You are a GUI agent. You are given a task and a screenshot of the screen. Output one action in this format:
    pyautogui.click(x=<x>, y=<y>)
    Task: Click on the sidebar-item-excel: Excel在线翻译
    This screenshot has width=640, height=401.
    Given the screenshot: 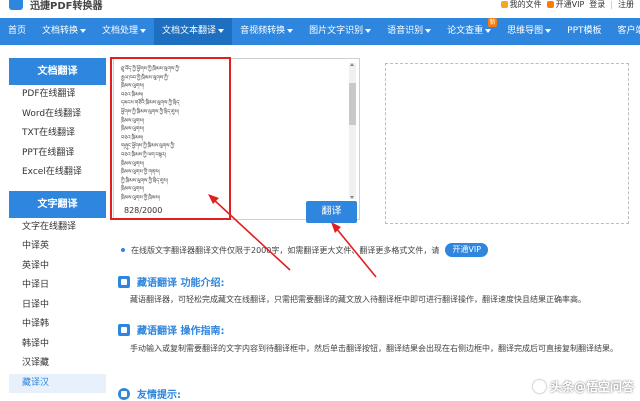 What is the action you would take?
    pyautogui.click(x=57, y=173)
    